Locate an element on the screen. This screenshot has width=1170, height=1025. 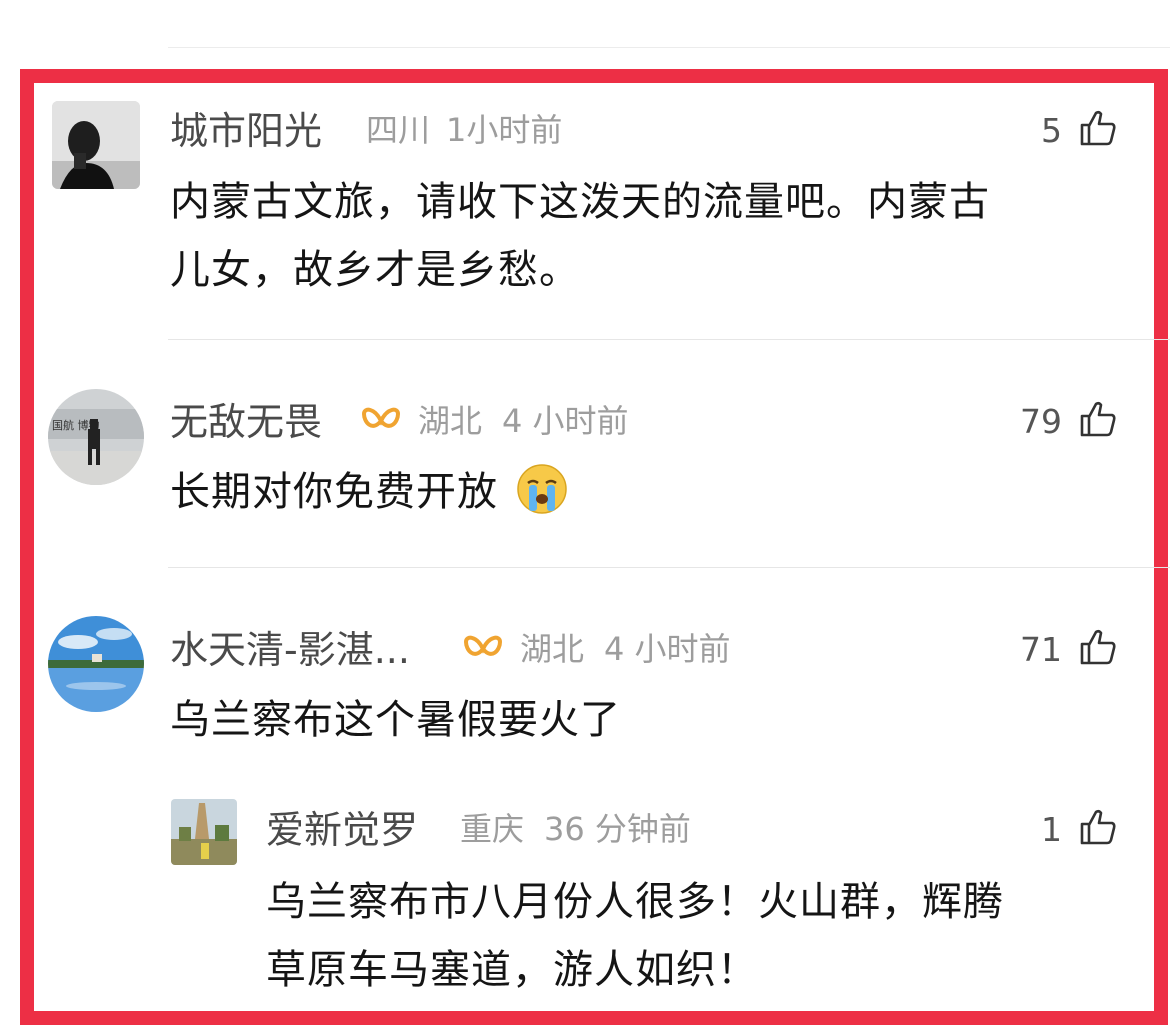
like-count: 5 is located at coordinates (1051, 130).